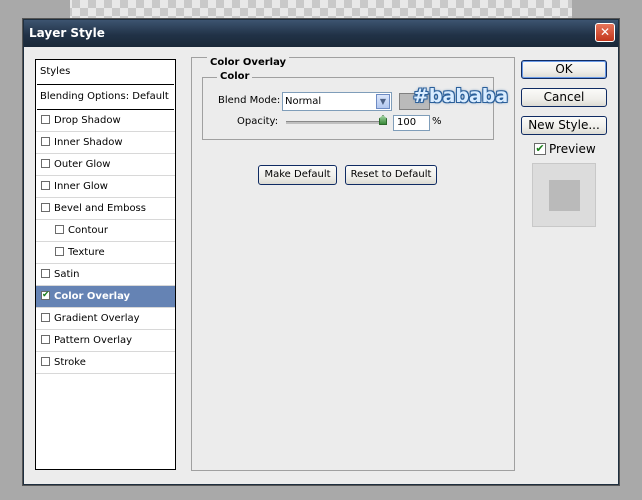 The image size is (642, 500). What do you see at coordinates (258, 121) in the screenshot?
I see `opacity-label: Opacity:` at bounding box center [258, 121].